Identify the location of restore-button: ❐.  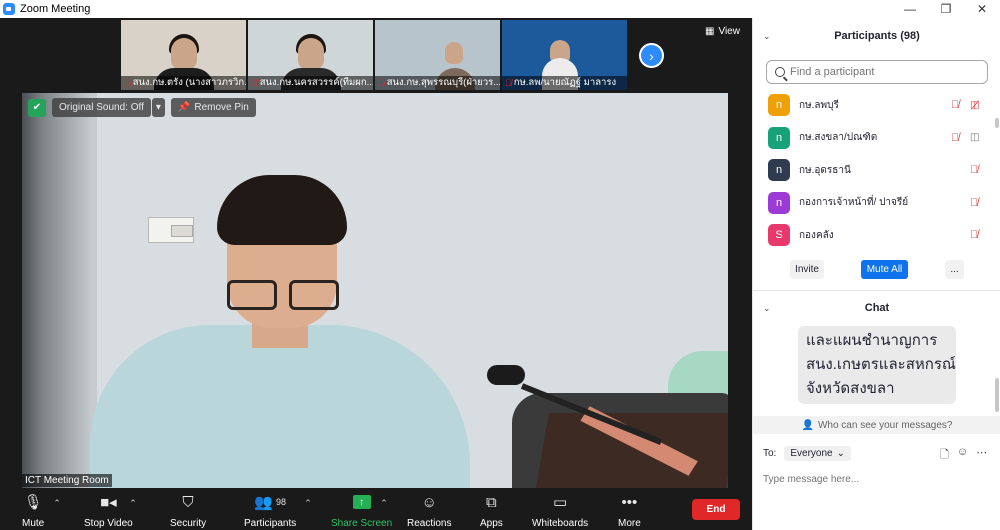
(946, 9).